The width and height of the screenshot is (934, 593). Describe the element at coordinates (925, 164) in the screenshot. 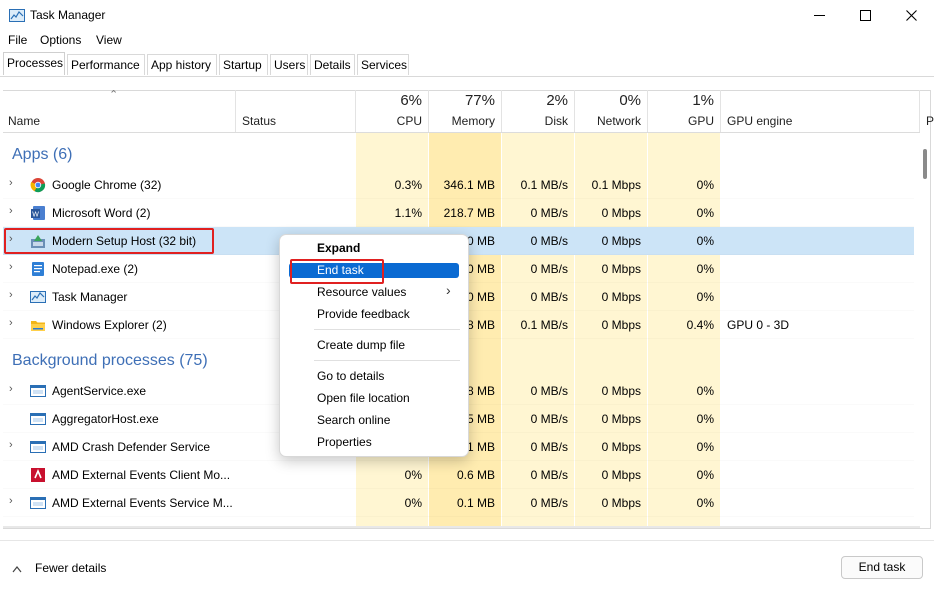

I see `scrollbar-thumb` at that location.